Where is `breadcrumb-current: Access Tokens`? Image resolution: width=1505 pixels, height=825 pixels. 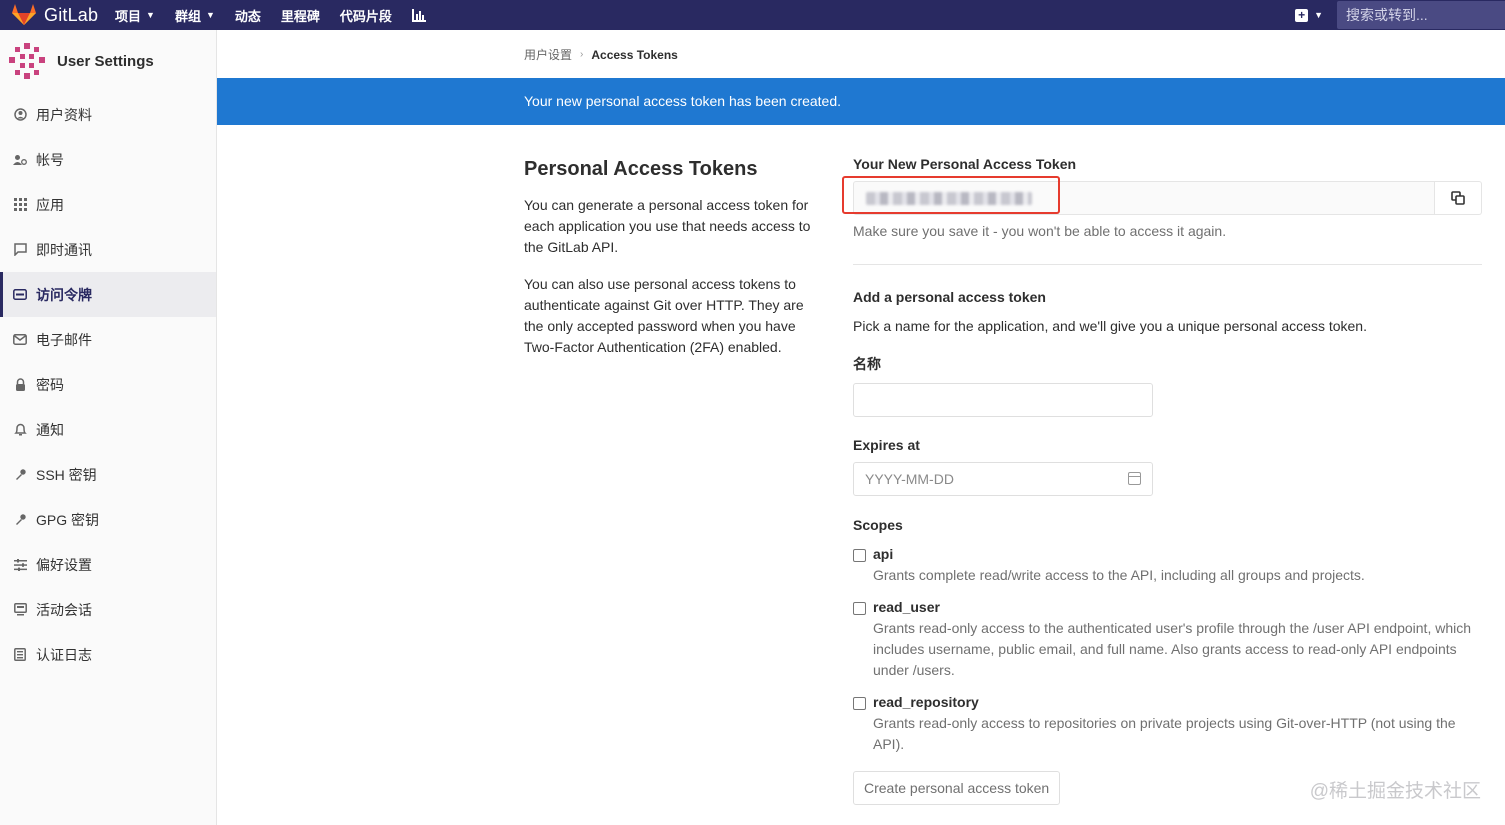
breadcrumb-current: Access Tokens is located at coordinates (634, 55).